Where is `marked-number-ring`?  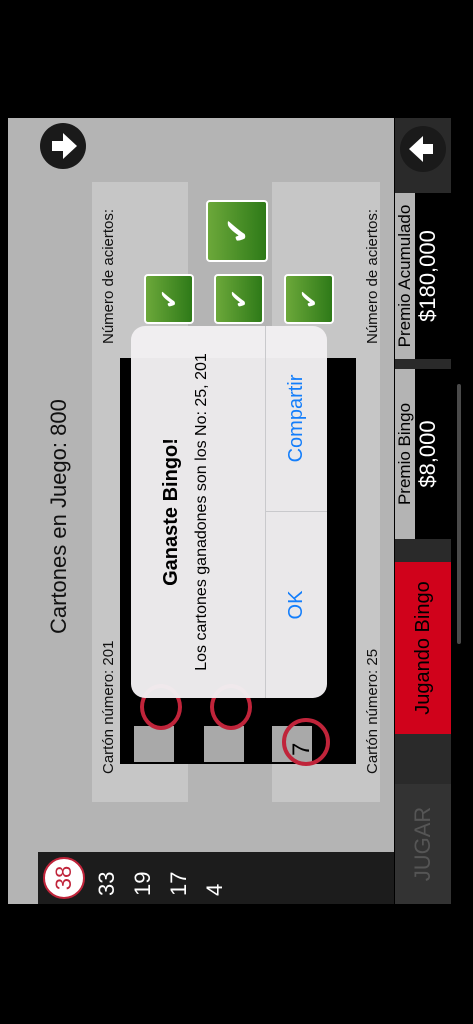 marked-number-ring is located at coordinates (306, 742).